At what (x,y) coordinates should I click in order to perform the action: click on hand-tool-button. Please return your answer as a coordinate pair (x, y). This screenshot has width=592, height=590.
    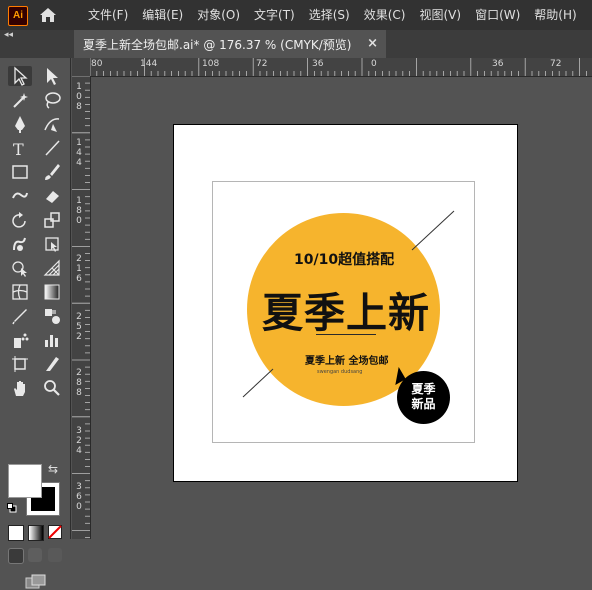
    Looking at the image, I should click on (20, 388).